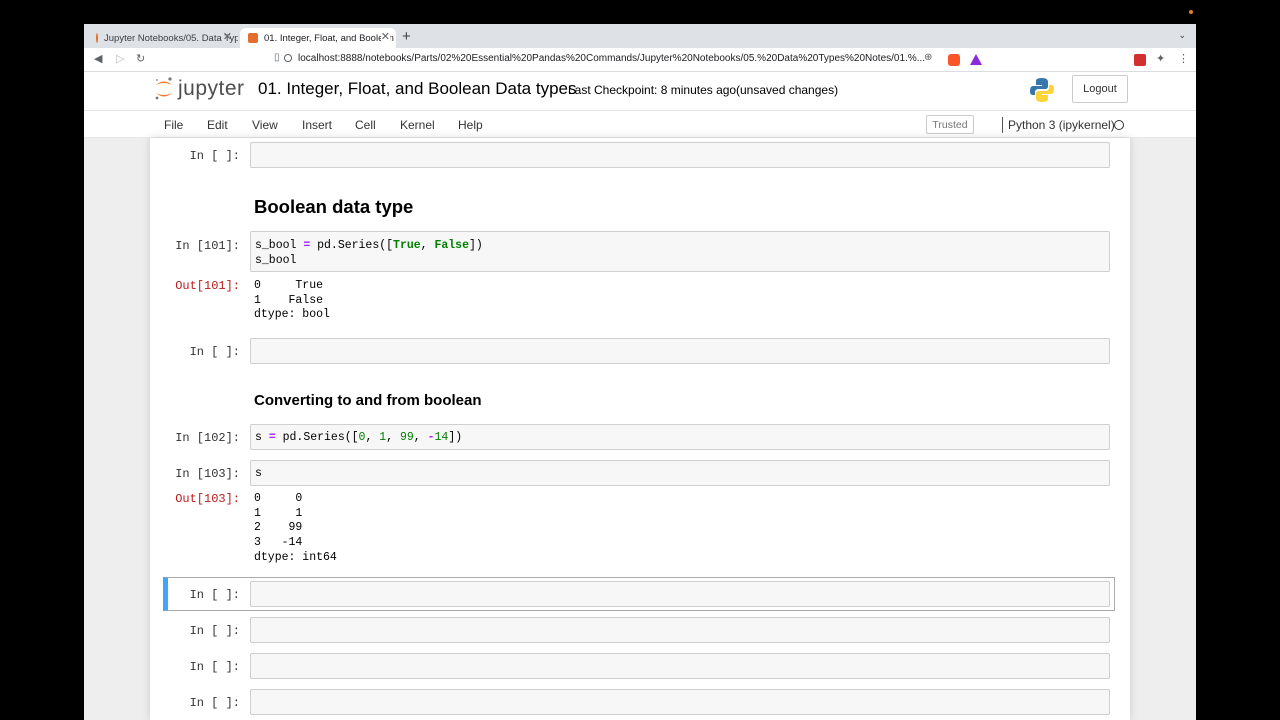 The width and height of the screenshot is (1280, 720). Describe the element at coordinates (680, 594) in the screenshot. I see `code-cell-input-selected` at that location.